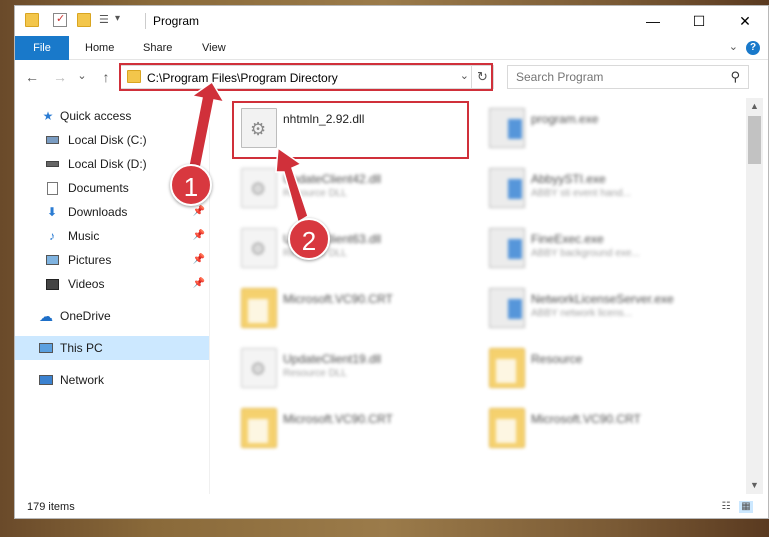 This screenshot has width=769, height=537. I want to click on forward-button: →, so click(60, 77).